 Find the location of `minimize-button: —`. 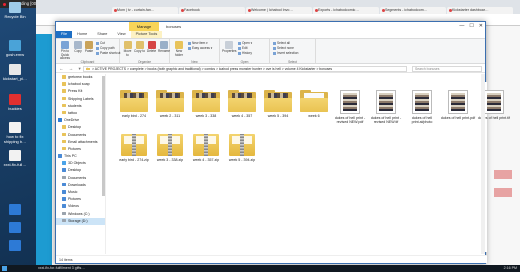

minimize-button: — is located at coordinates (461, 26).